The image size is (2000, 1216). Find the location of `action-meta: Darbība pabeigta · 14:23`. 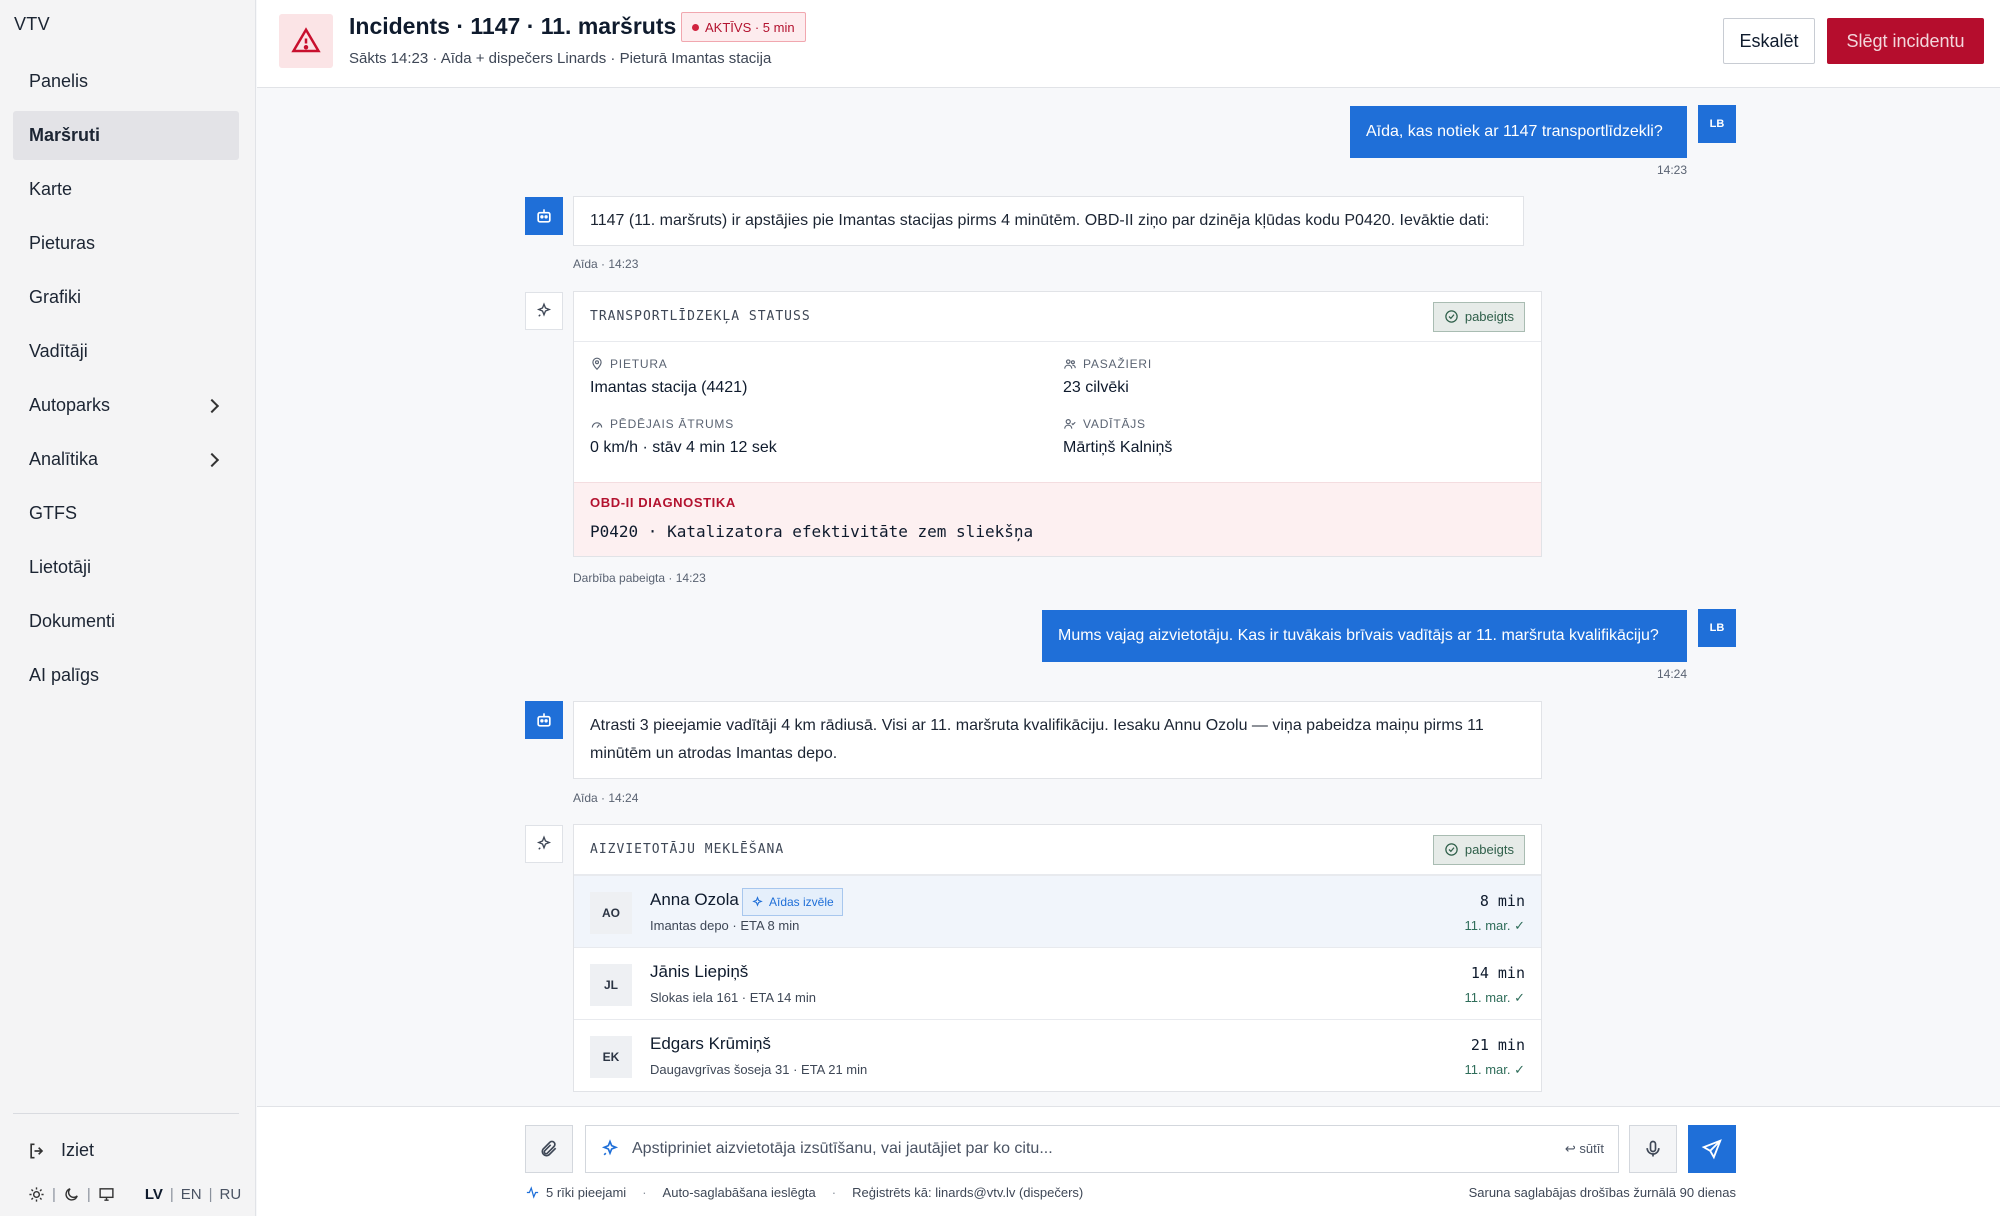

action-meta: Darbība pabeigta · 14:23 is located at coordinates (639, 578).